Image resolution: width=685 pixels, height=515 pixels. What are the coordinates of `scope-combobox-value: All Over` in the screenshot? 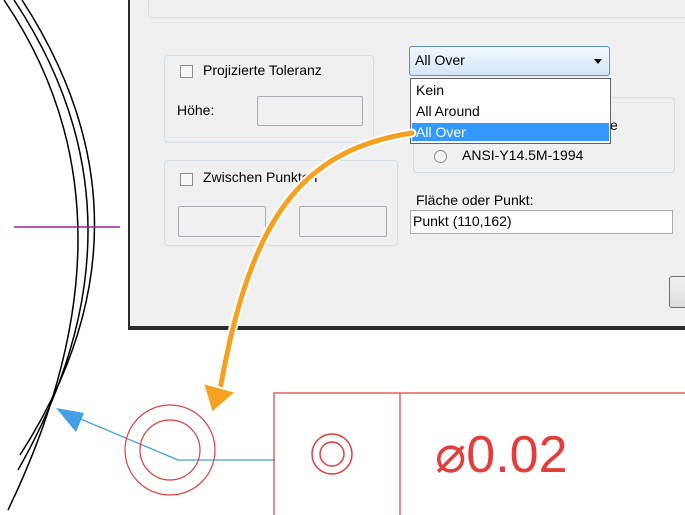 It's located at (440, 60).